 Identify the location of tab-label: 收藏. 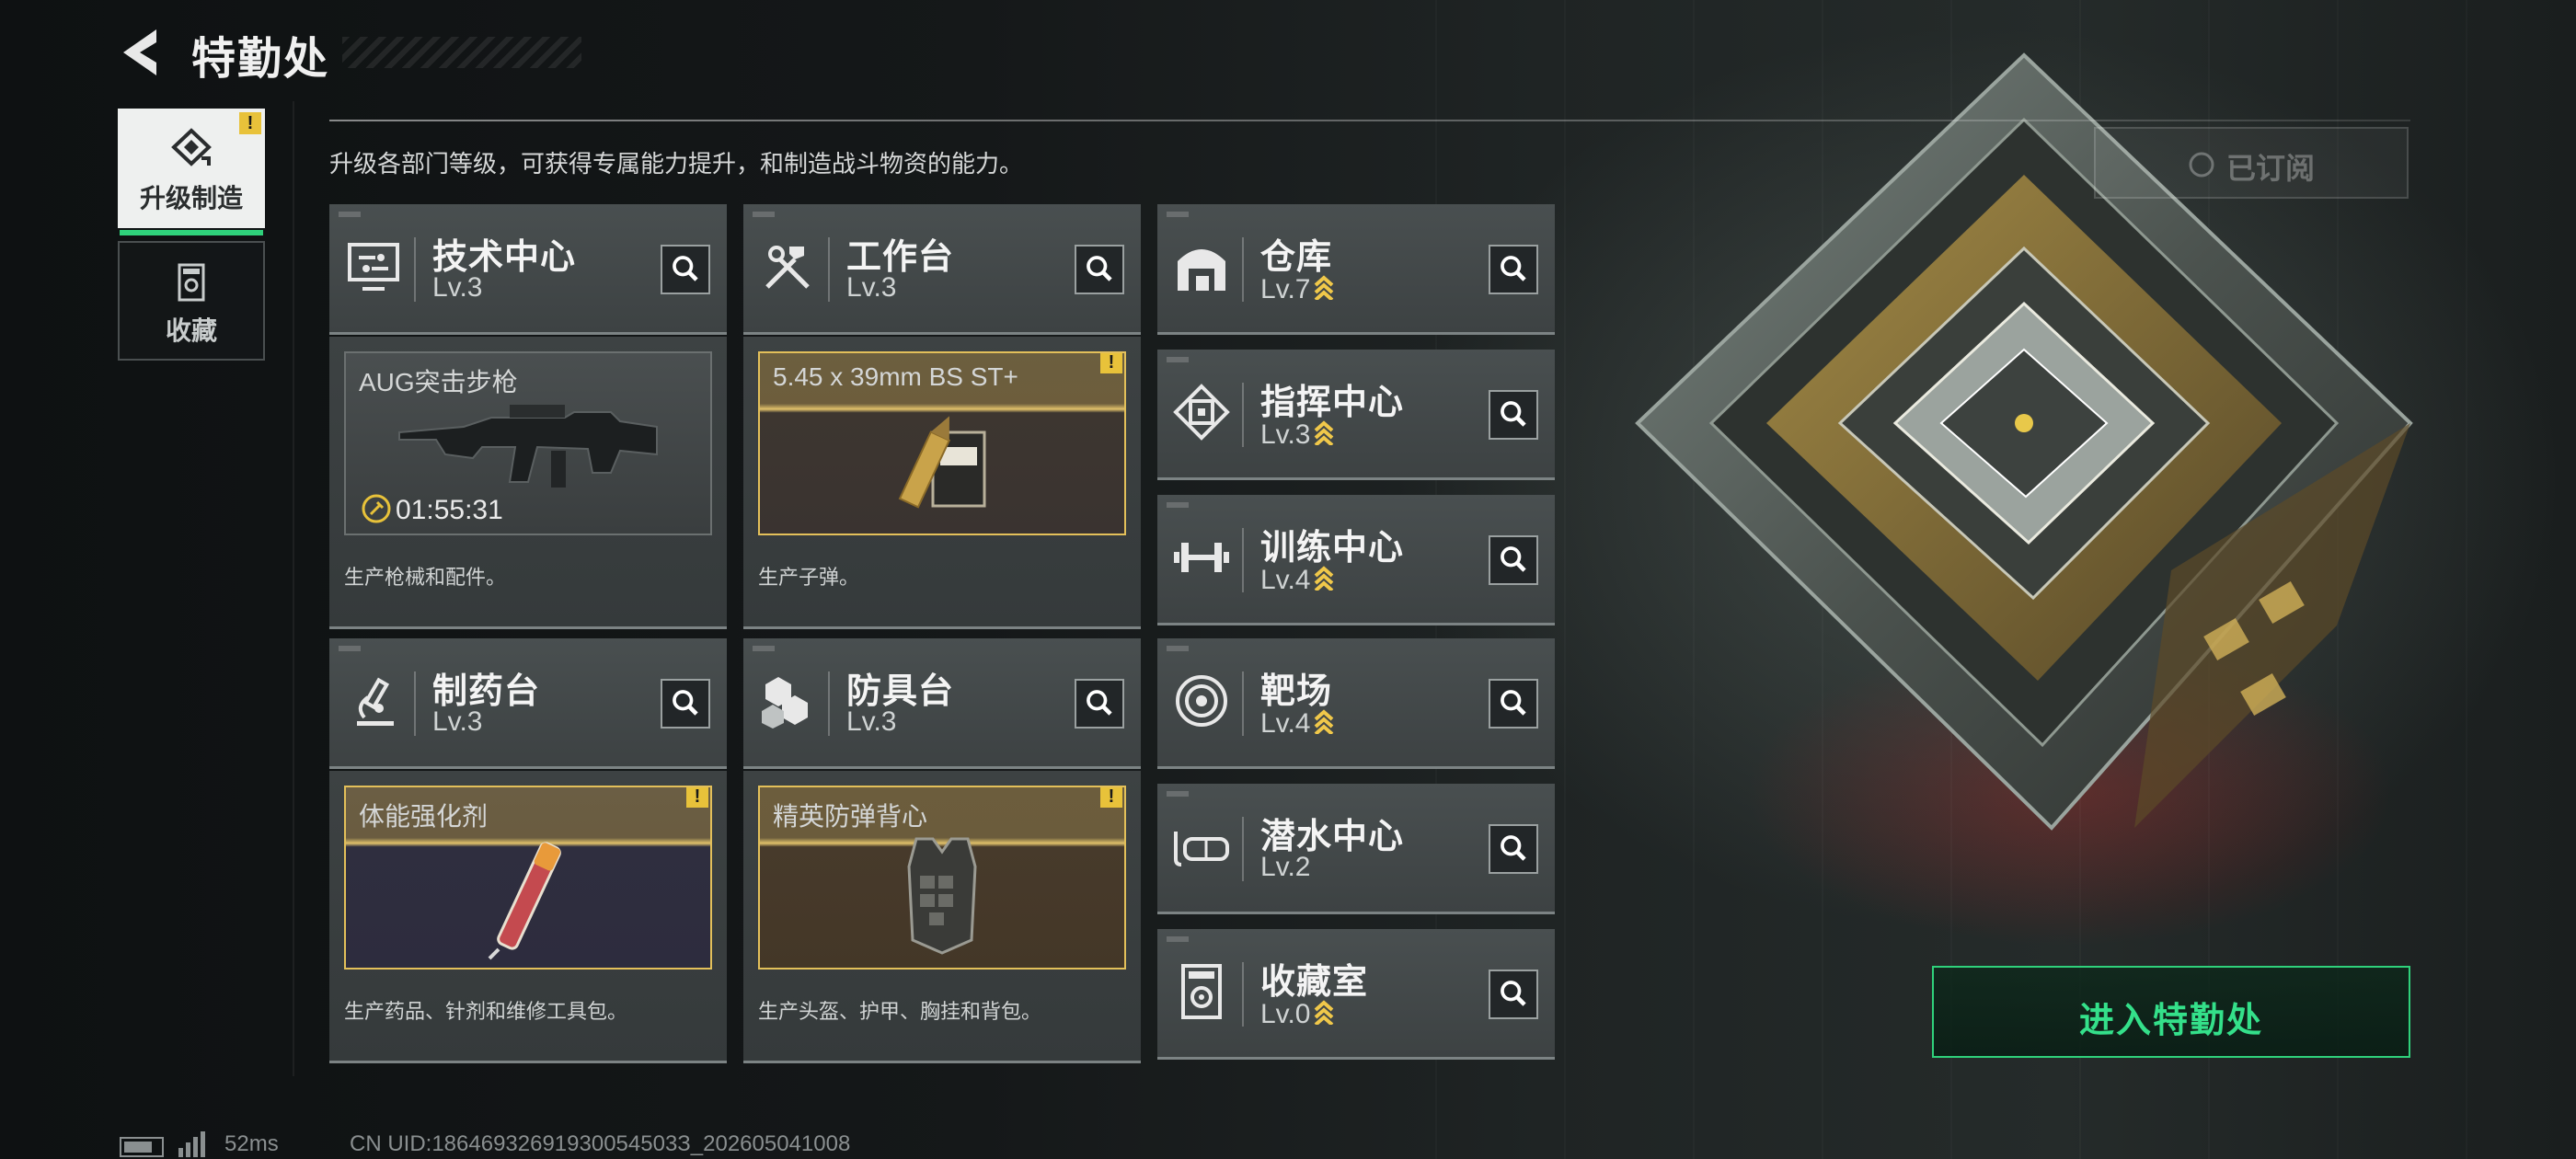
(191, 330).